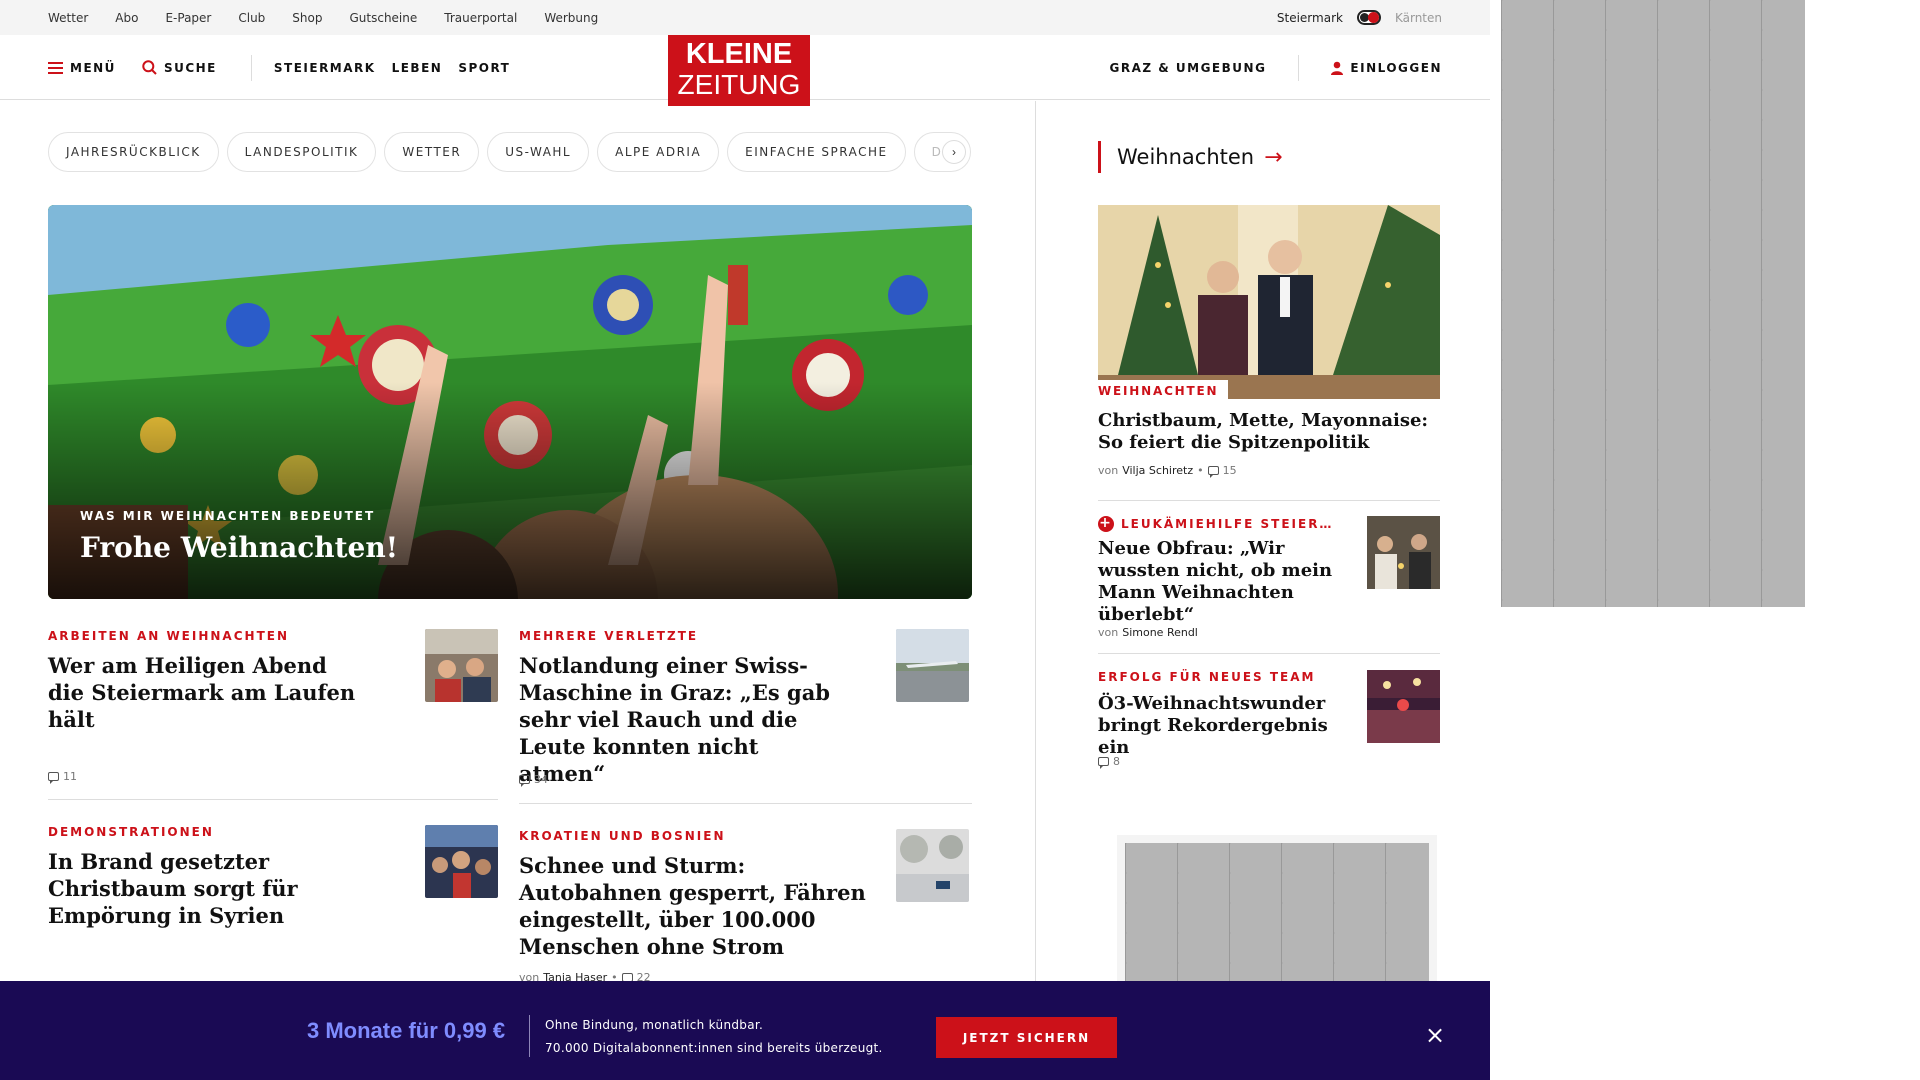  Describe the element at coordinates (1116, 761) in the screenshot. I see `comment-count: 8` at that location.